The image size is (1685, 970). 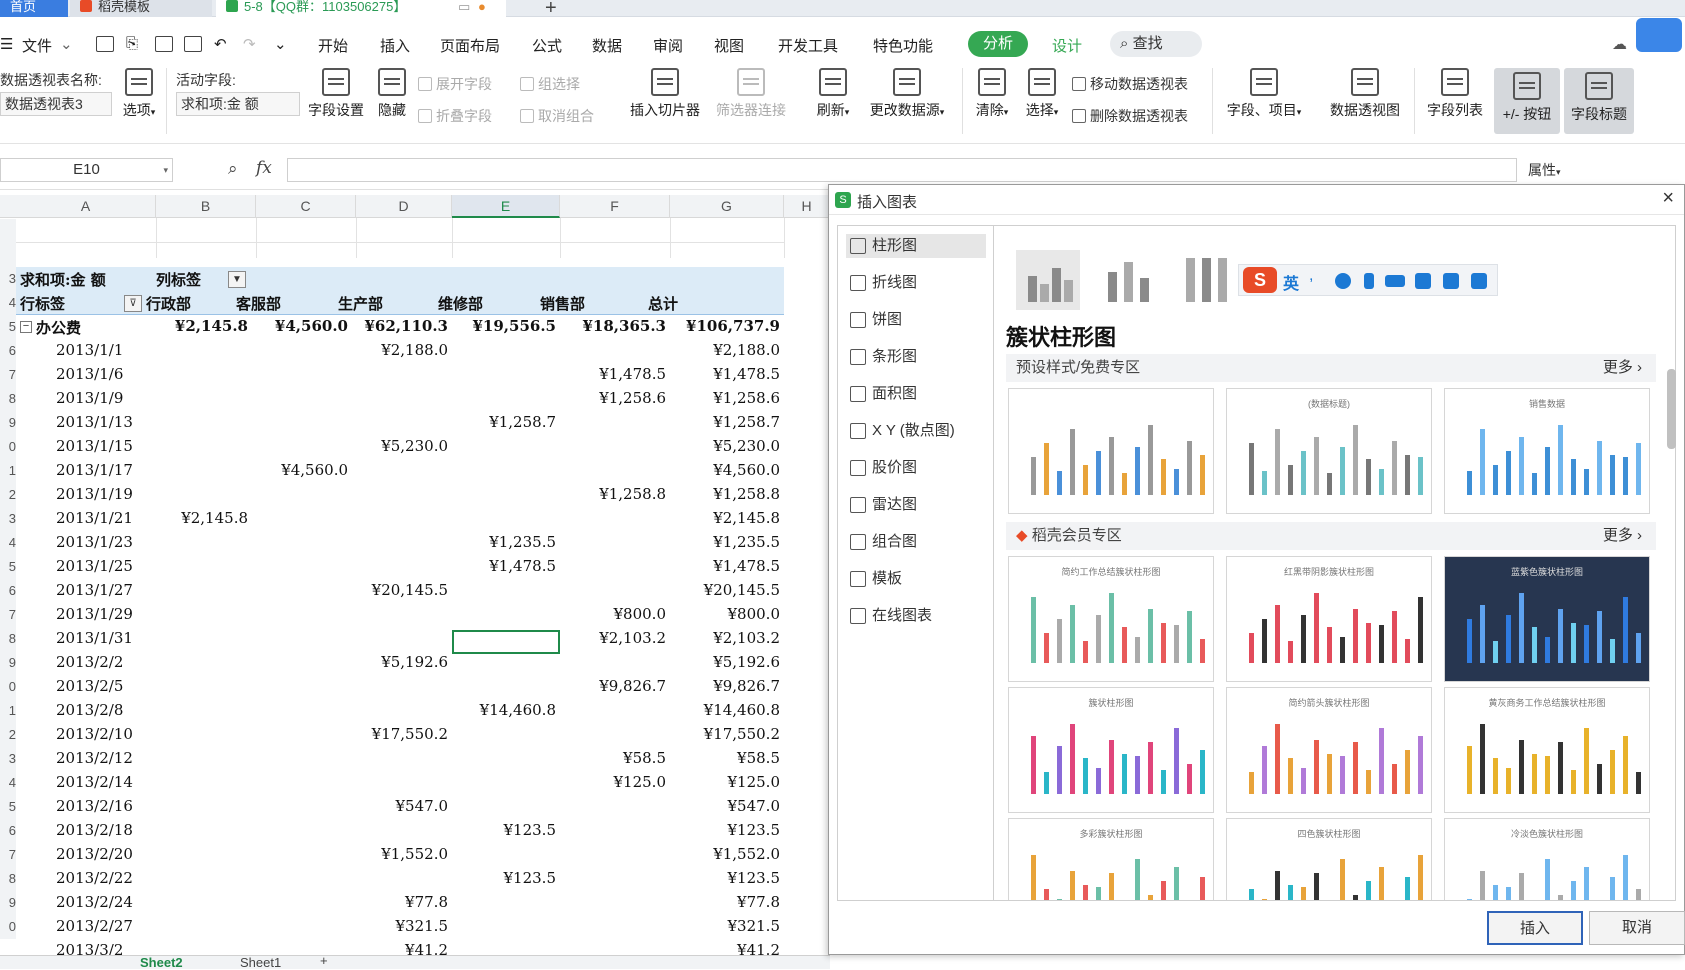 What do you see at coordinates (1365, 94) in the screenshot?
I see `pivot-chart-button: 数据透视图` at bounding box center [1365, 94].